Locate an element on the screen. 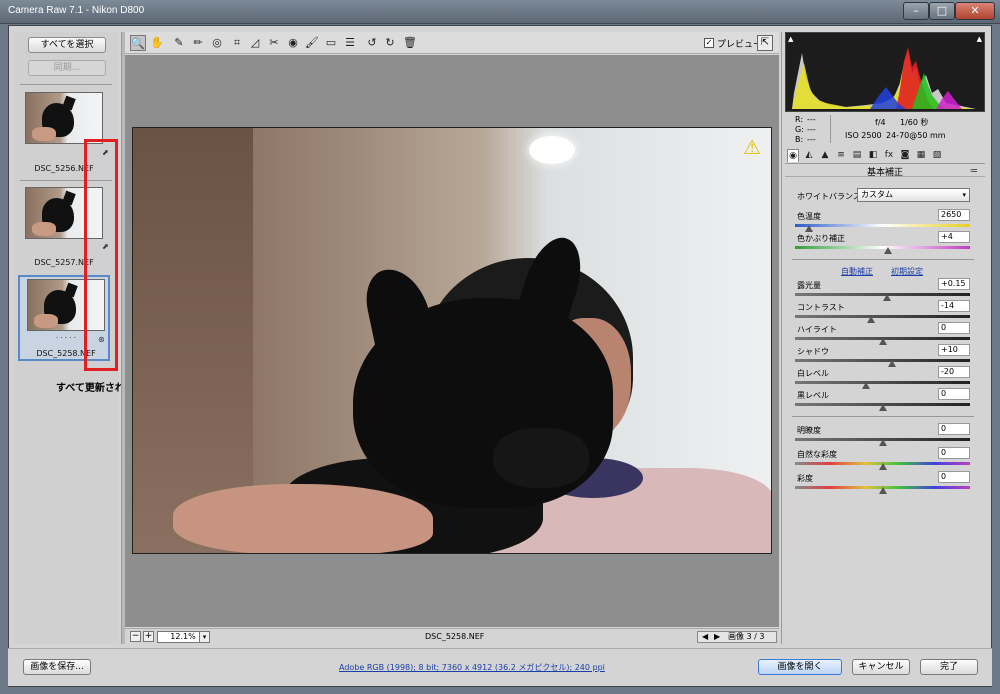 The image size is (1000, 694). highlights-label: ハイライト is located at coordinates (817, 329).